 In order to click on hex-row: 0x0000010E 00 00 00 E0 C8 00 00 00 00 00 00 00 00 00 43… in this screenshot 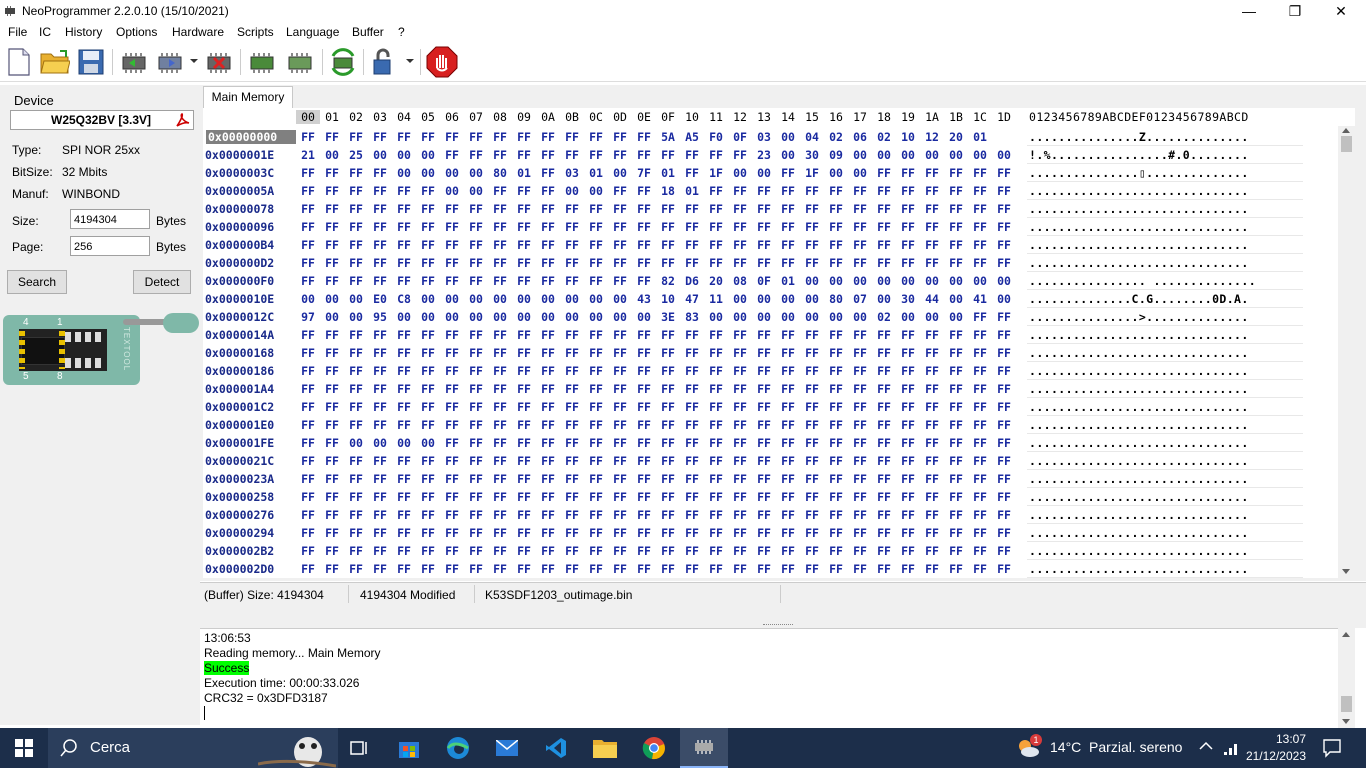, I will do `click(753, 299)`.